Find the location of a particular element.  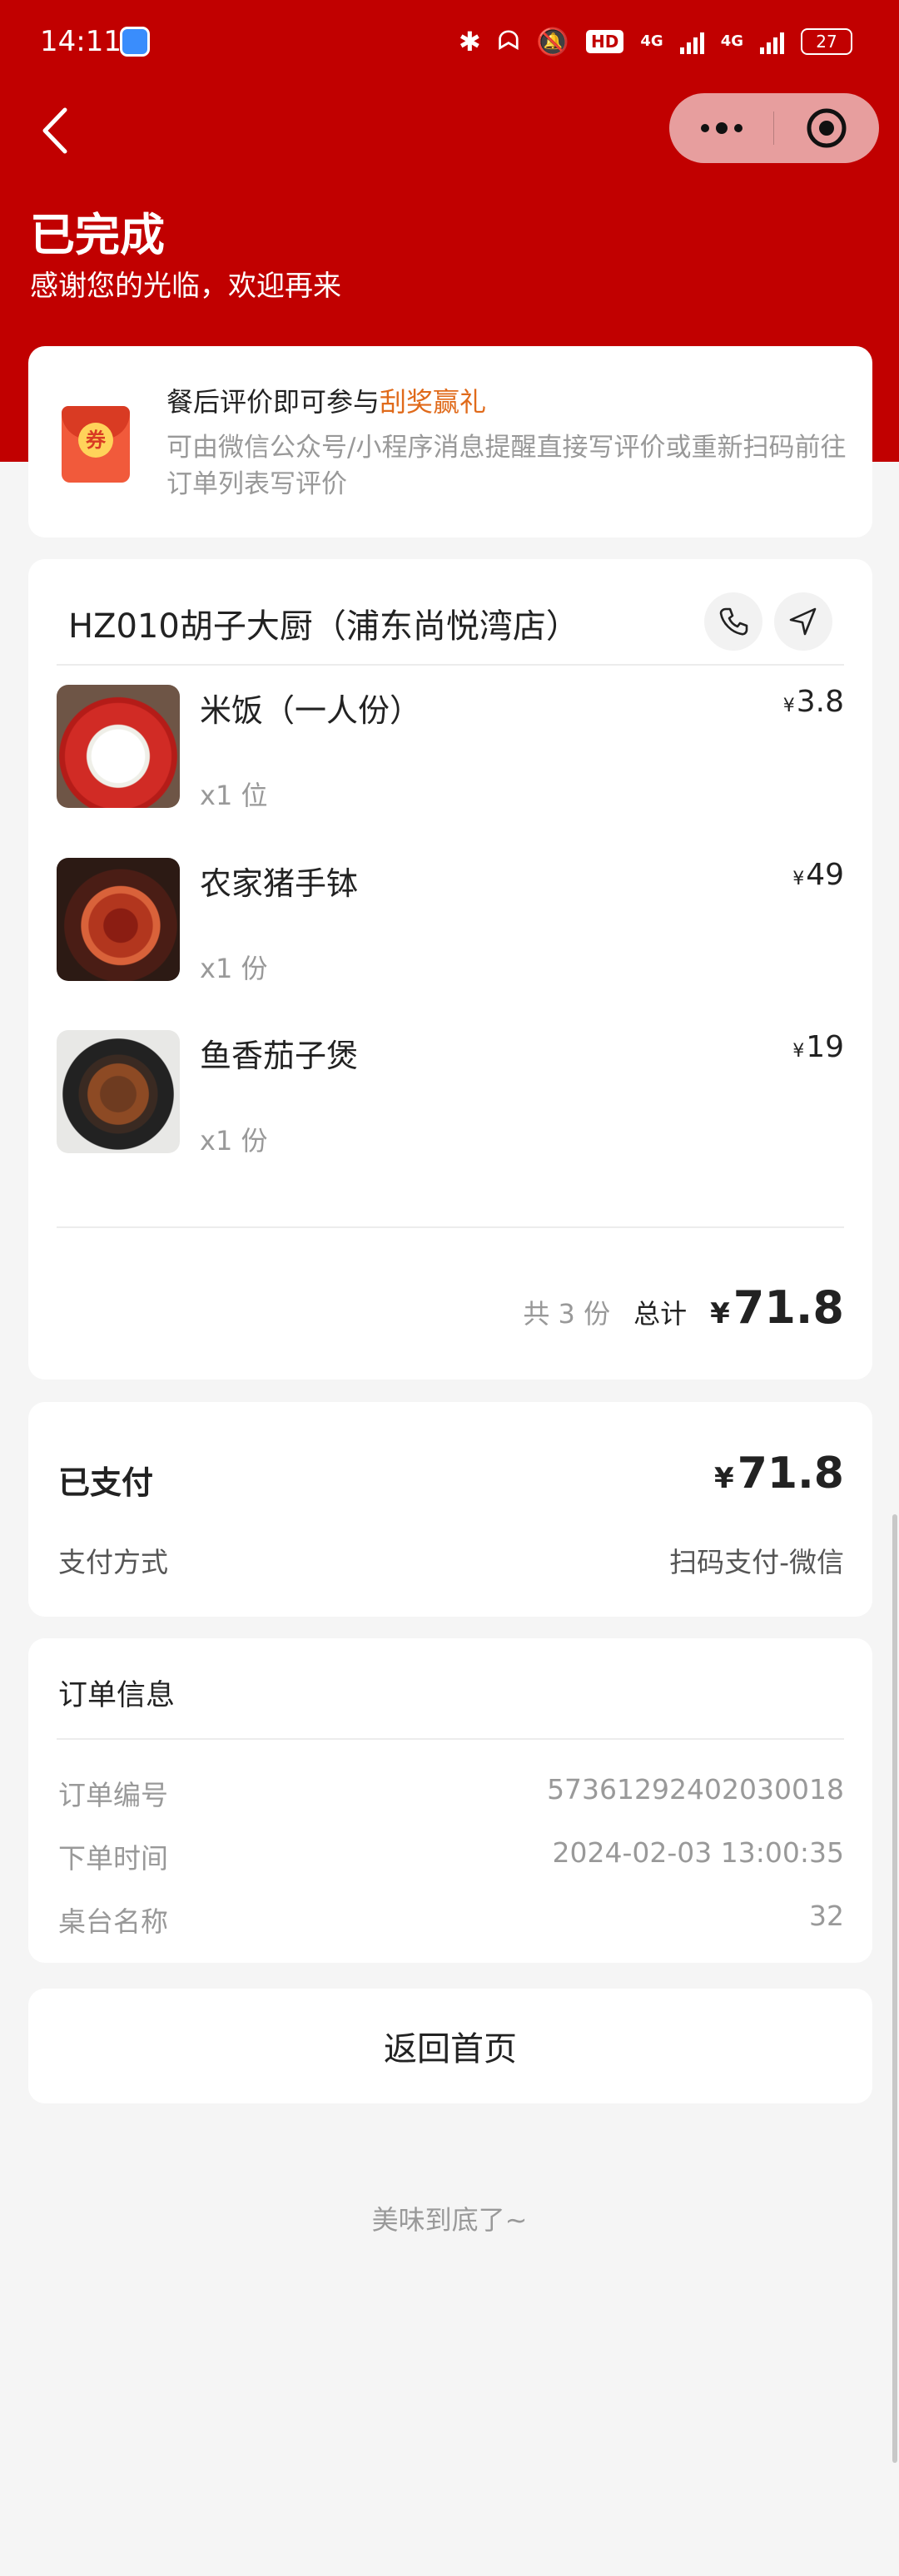

item-price: ¥3.8 is located at coordinates (813, 702).